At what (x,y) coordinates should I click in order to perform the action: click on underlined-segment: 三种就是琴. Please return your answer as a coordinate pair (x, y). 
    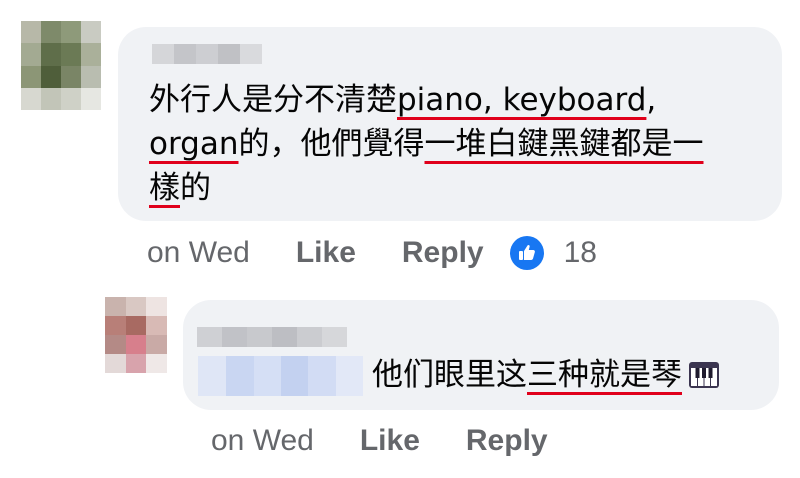
    Looking at the image, I should click on (604, 375).